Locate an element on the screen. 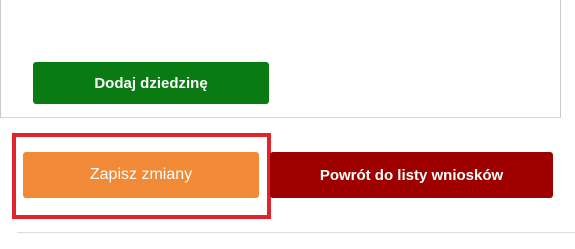  back-to-list-button: Powrót do listy wniosków is located at coordinates (411, 175).